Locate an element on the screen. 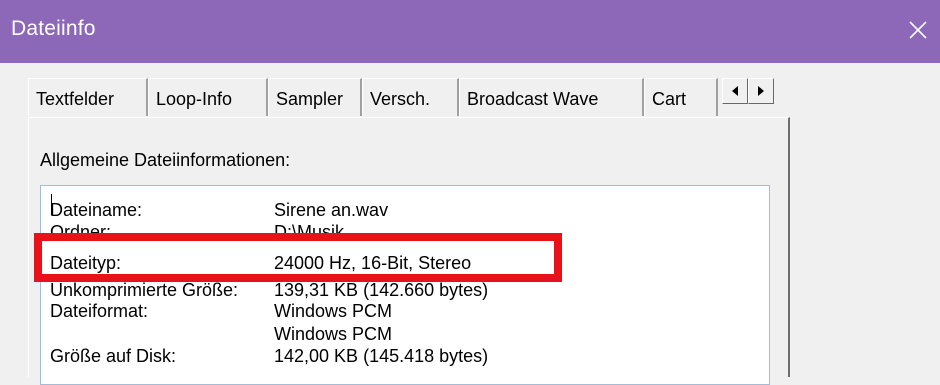 Image resolution: width=940 pixels, height=385 pixels. list-item: Dateiname: Sirene an.wav is located at coordinates (405, 210).